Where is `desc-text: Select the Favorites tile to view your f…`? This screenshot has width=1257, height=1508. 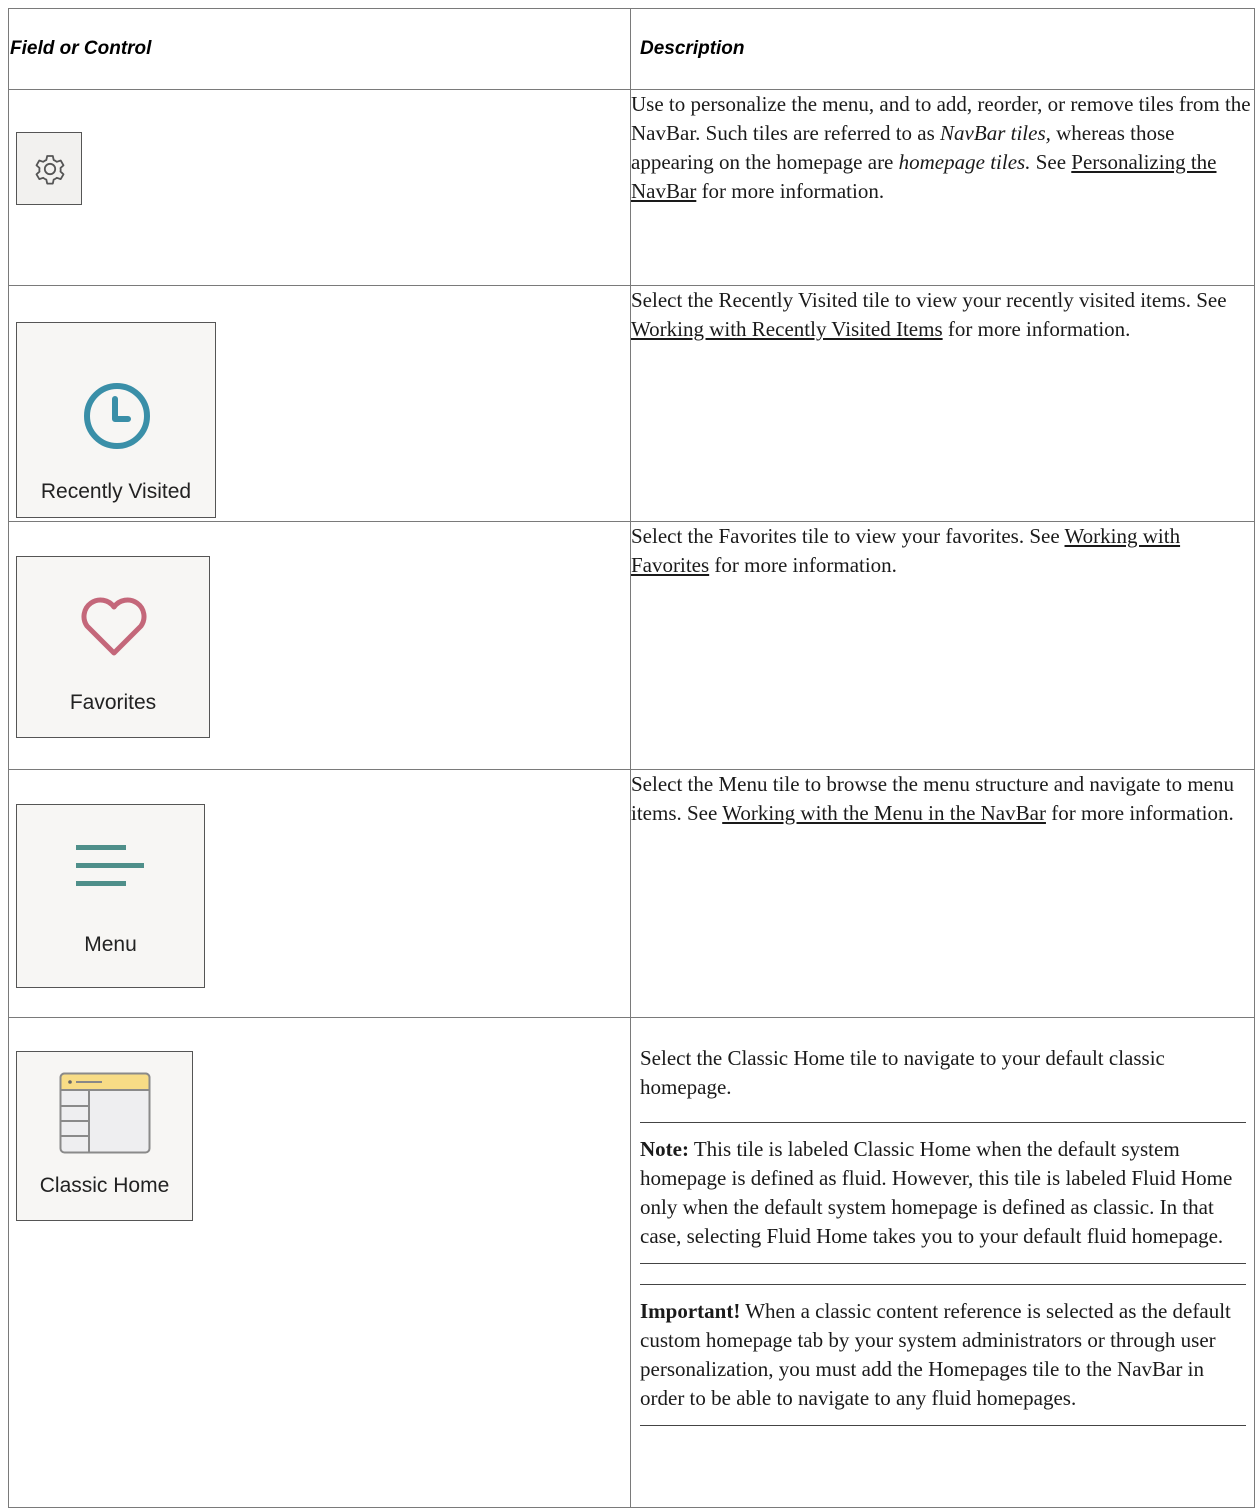
desc-text: Select the Favorites tile to view your f… is located at coordinates (848, 536).